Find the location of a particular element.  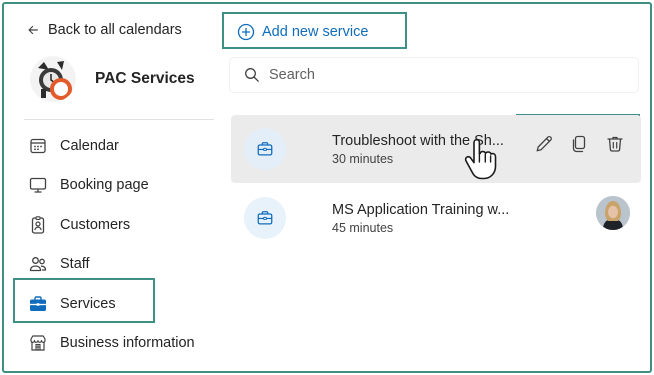

back-link-label: Back to all calendars is located at coordinates (115, 30).